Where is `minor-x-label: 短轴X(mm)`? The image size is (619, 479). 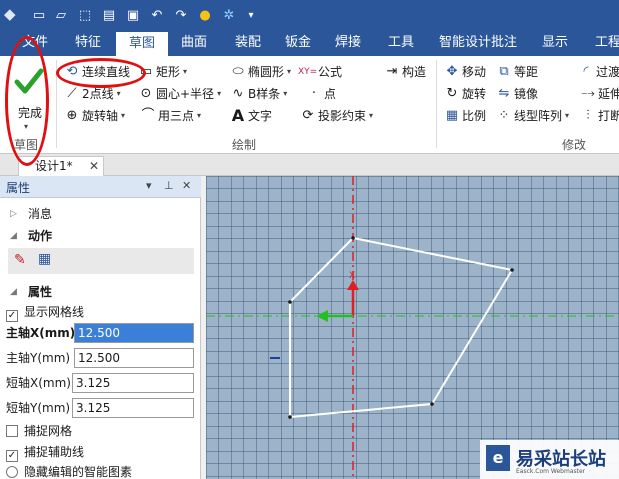 minor-x-label: 短轴X(mm) is located at coordinates (38, 383).